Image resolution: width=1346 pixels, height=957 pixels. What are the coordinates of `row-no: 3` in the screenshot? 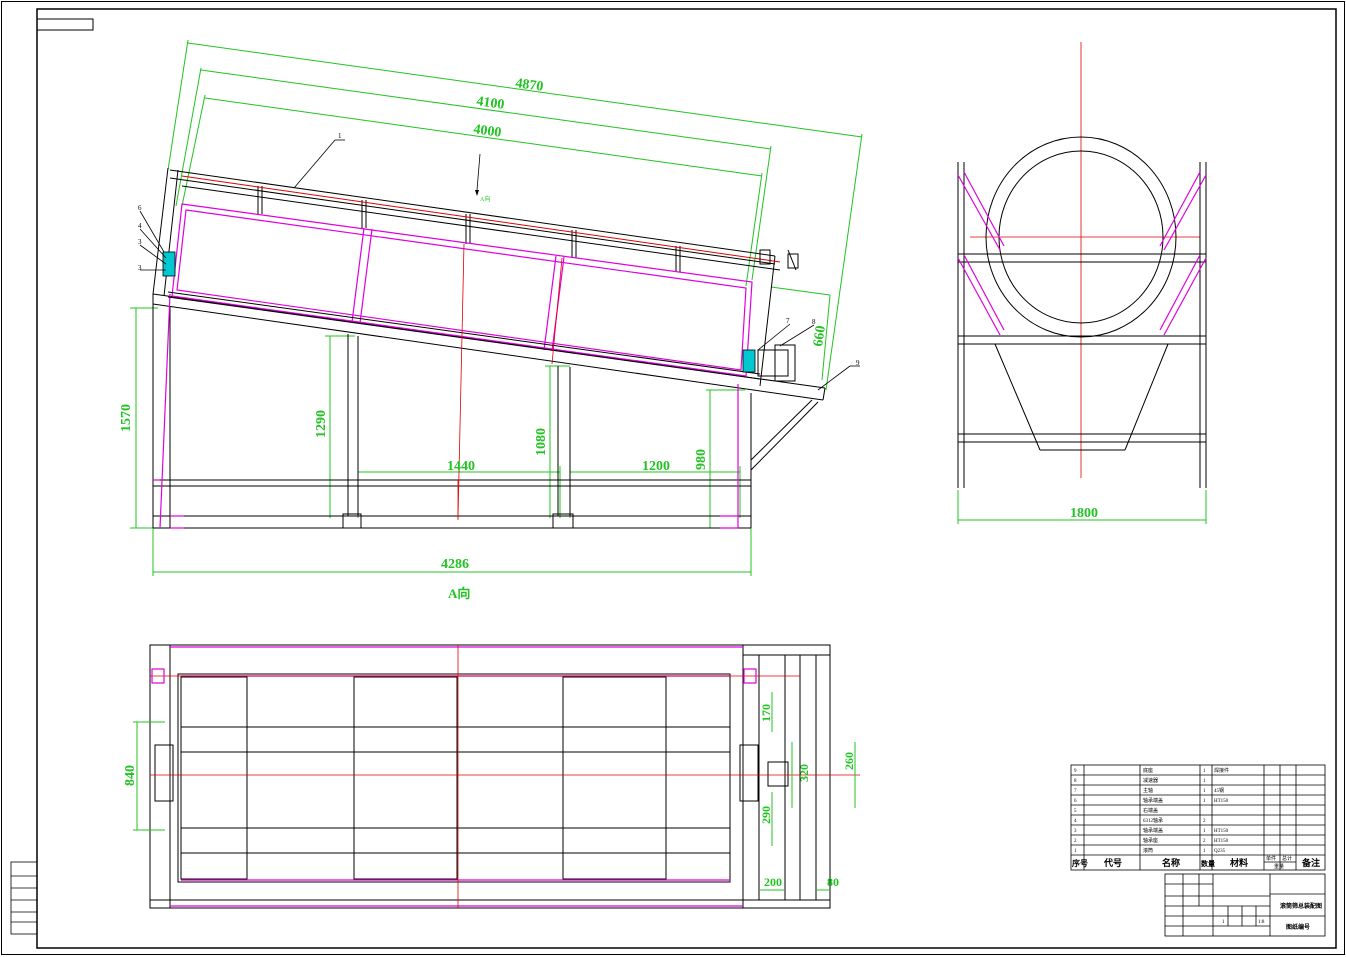 It's located at (1075, 831).